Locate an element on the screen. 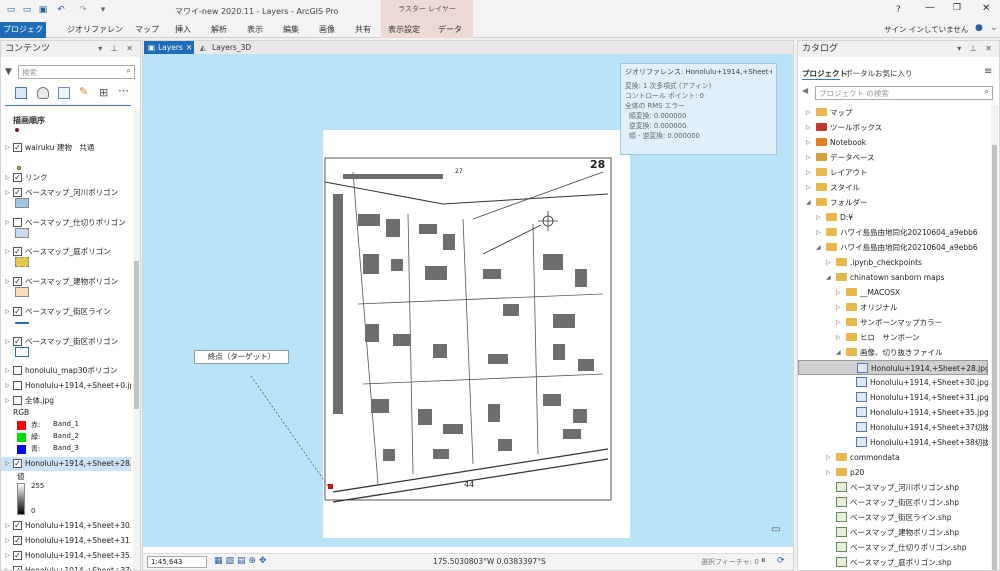  minimize-button: — is located at coordinates (930, 7).